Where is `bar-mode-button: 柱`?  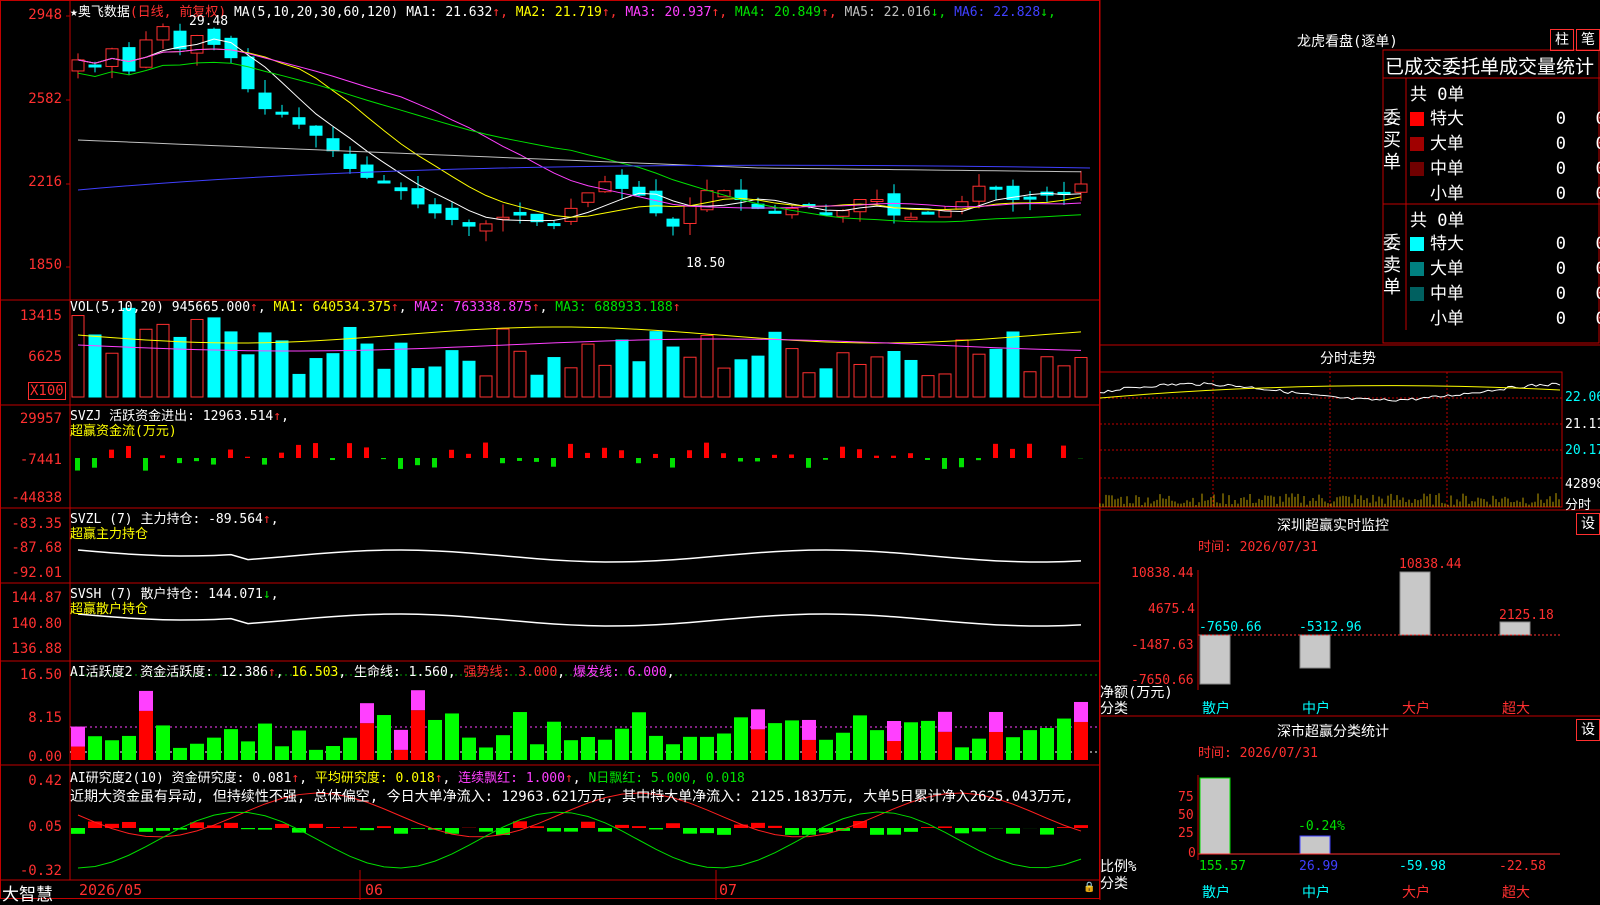
bar-mode-button: 柱 is located at coordinates (1562, 40).